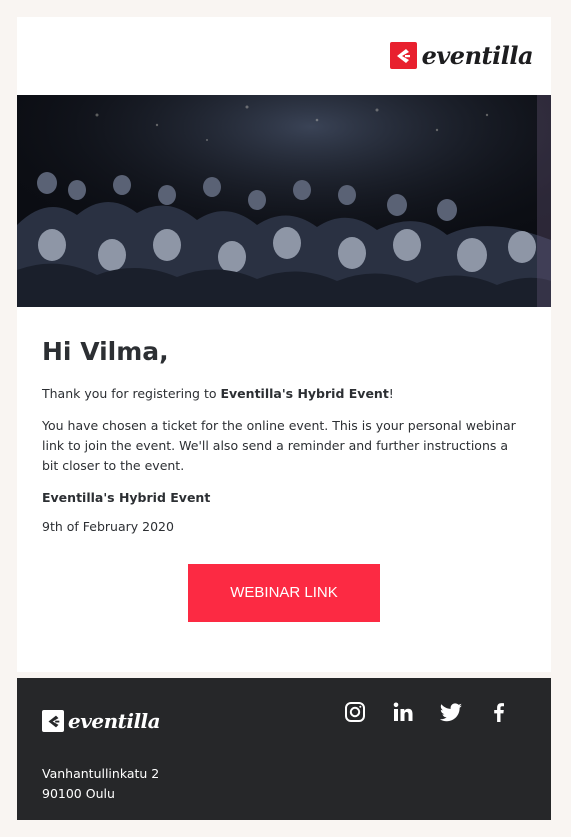  Describe the element at coordinates (101, 773) in the screenshot. I see `address-line-1: Vanhantullinkatu 2` at that location.